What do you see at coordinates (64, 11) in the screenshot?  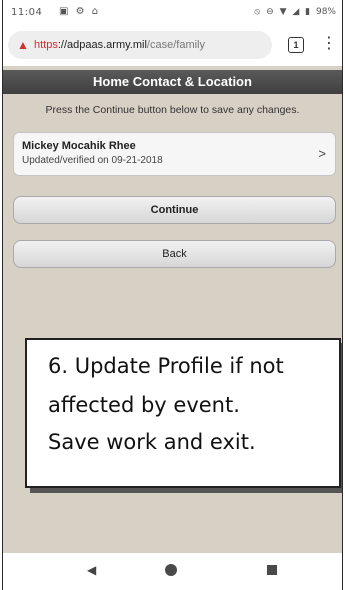 I see `image-icon: ▣` at bounding box center [64, 11].